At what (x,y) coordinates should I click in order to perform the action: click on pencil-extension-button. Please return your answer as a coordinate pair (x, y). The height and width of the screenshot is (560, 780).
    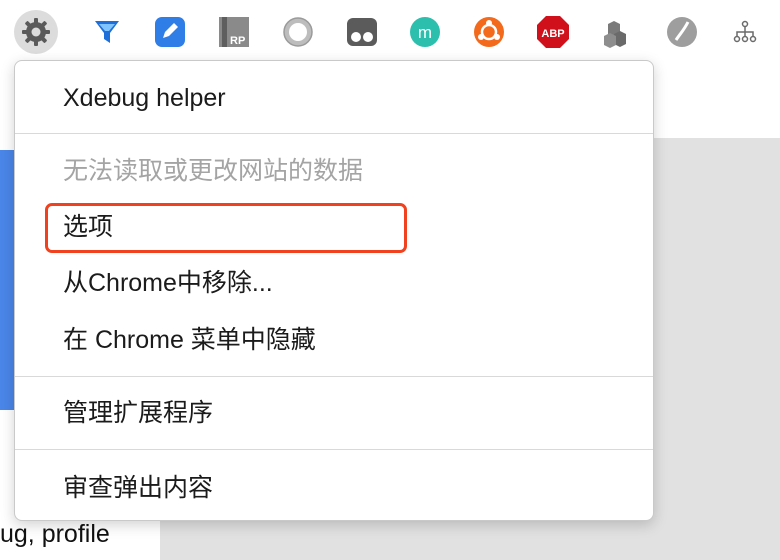
    Looking at the image, I should click on (170, 32).